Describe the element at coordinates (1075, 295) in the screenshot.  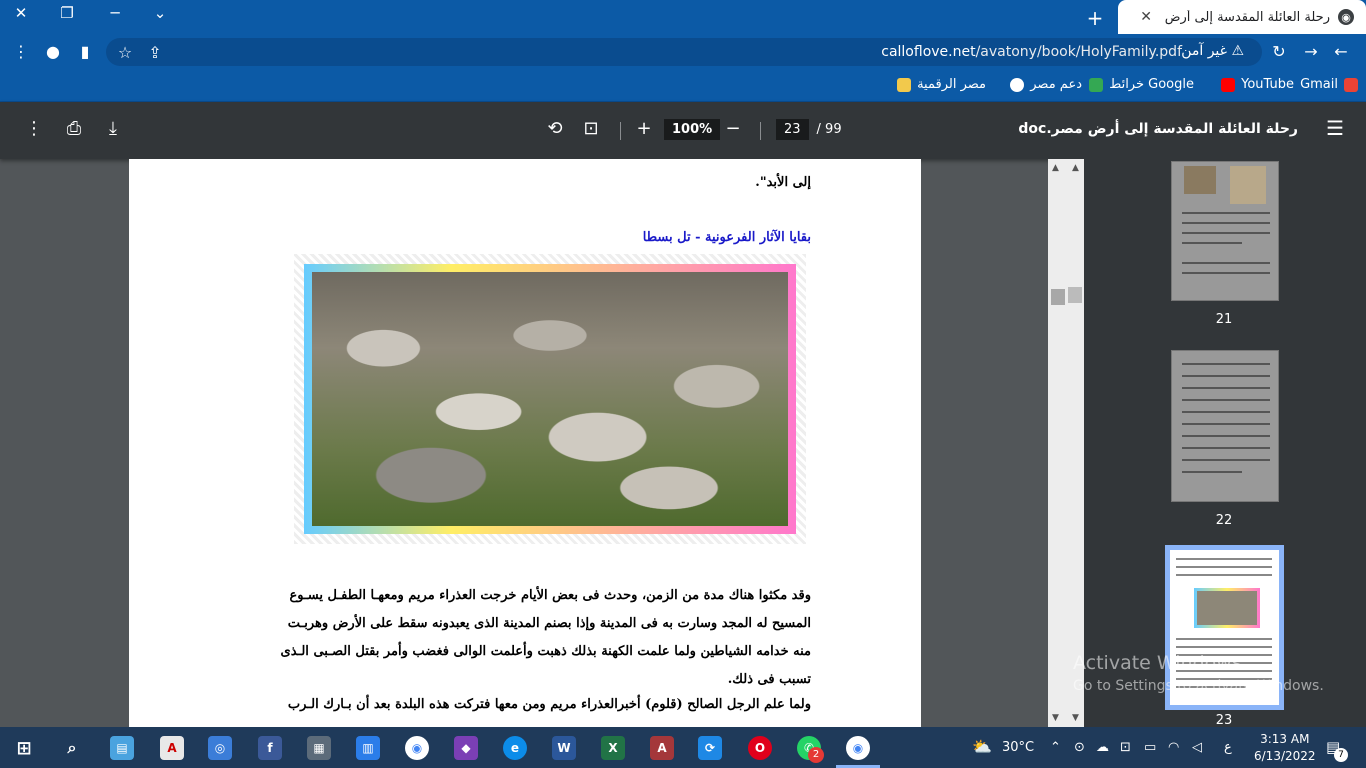
I see `sidebar-scroll-thumb` at that location.